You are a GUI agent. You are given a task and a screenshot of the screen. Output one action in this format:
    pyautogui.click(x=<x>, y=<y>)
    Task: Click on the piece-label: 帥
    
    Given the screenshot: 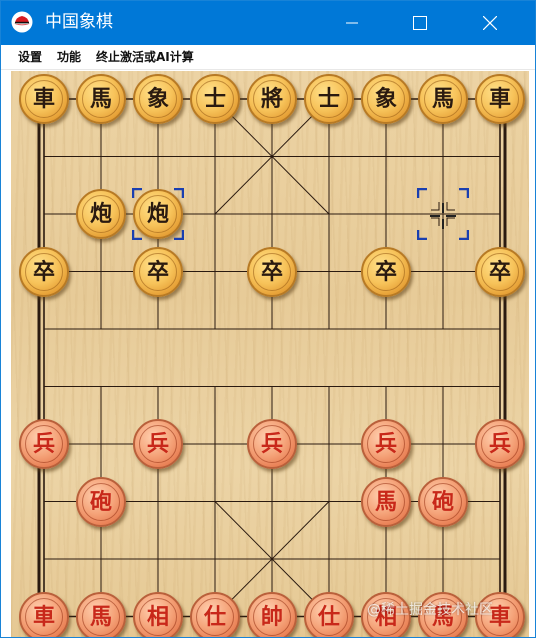 What is the action you would take?
    pyautogui.click(x=272, y=616)
    